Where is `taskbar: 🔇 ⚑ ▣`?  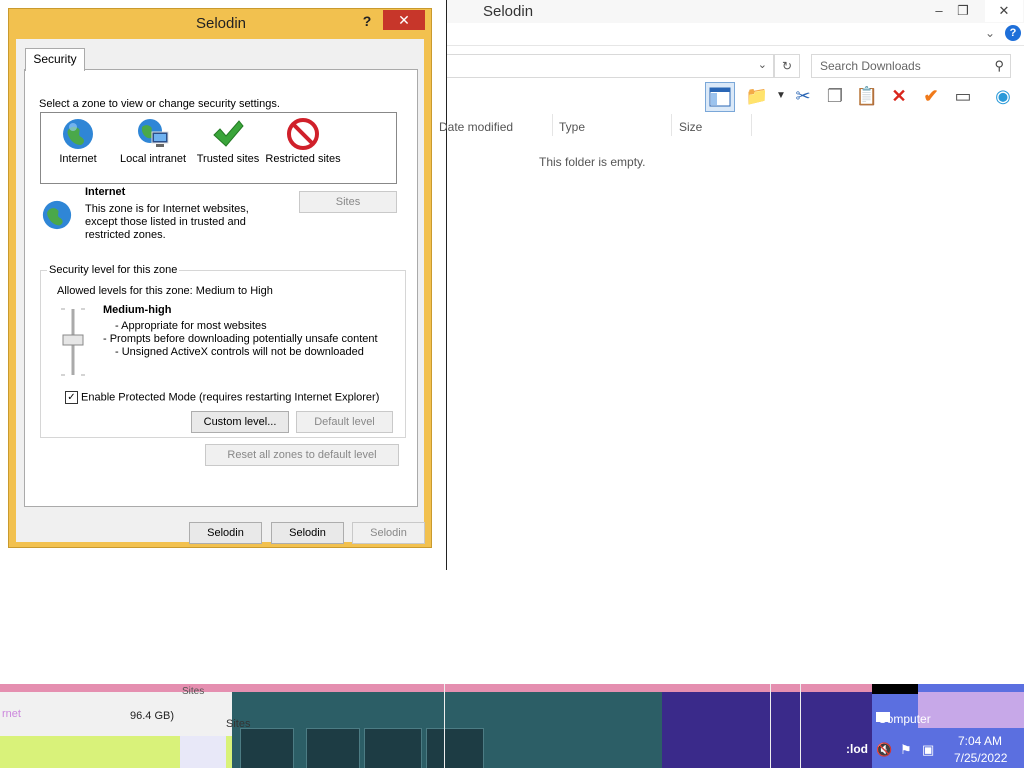
taskbar: 🔇 ⚑ ▣ is located at coordinates (512, 726).